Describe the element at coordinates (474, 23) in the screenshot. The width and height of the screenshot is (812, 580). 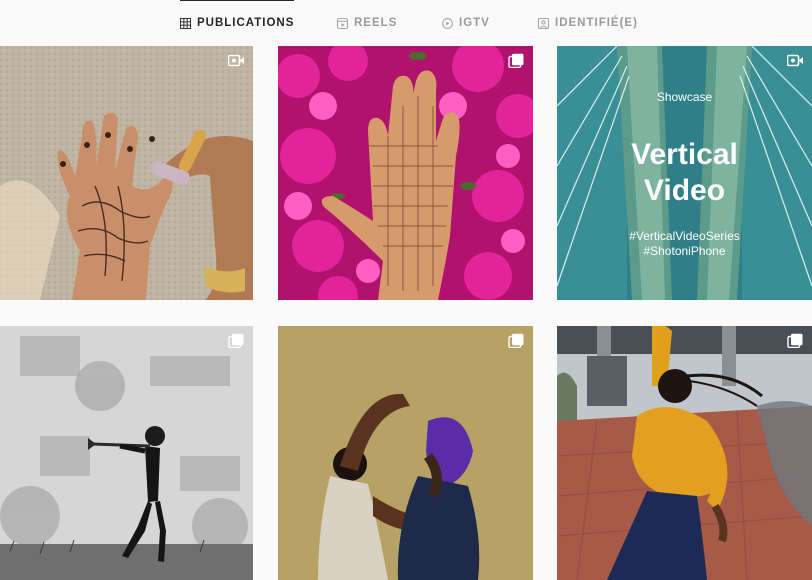
I see `tab-label: IGTV` at that location.